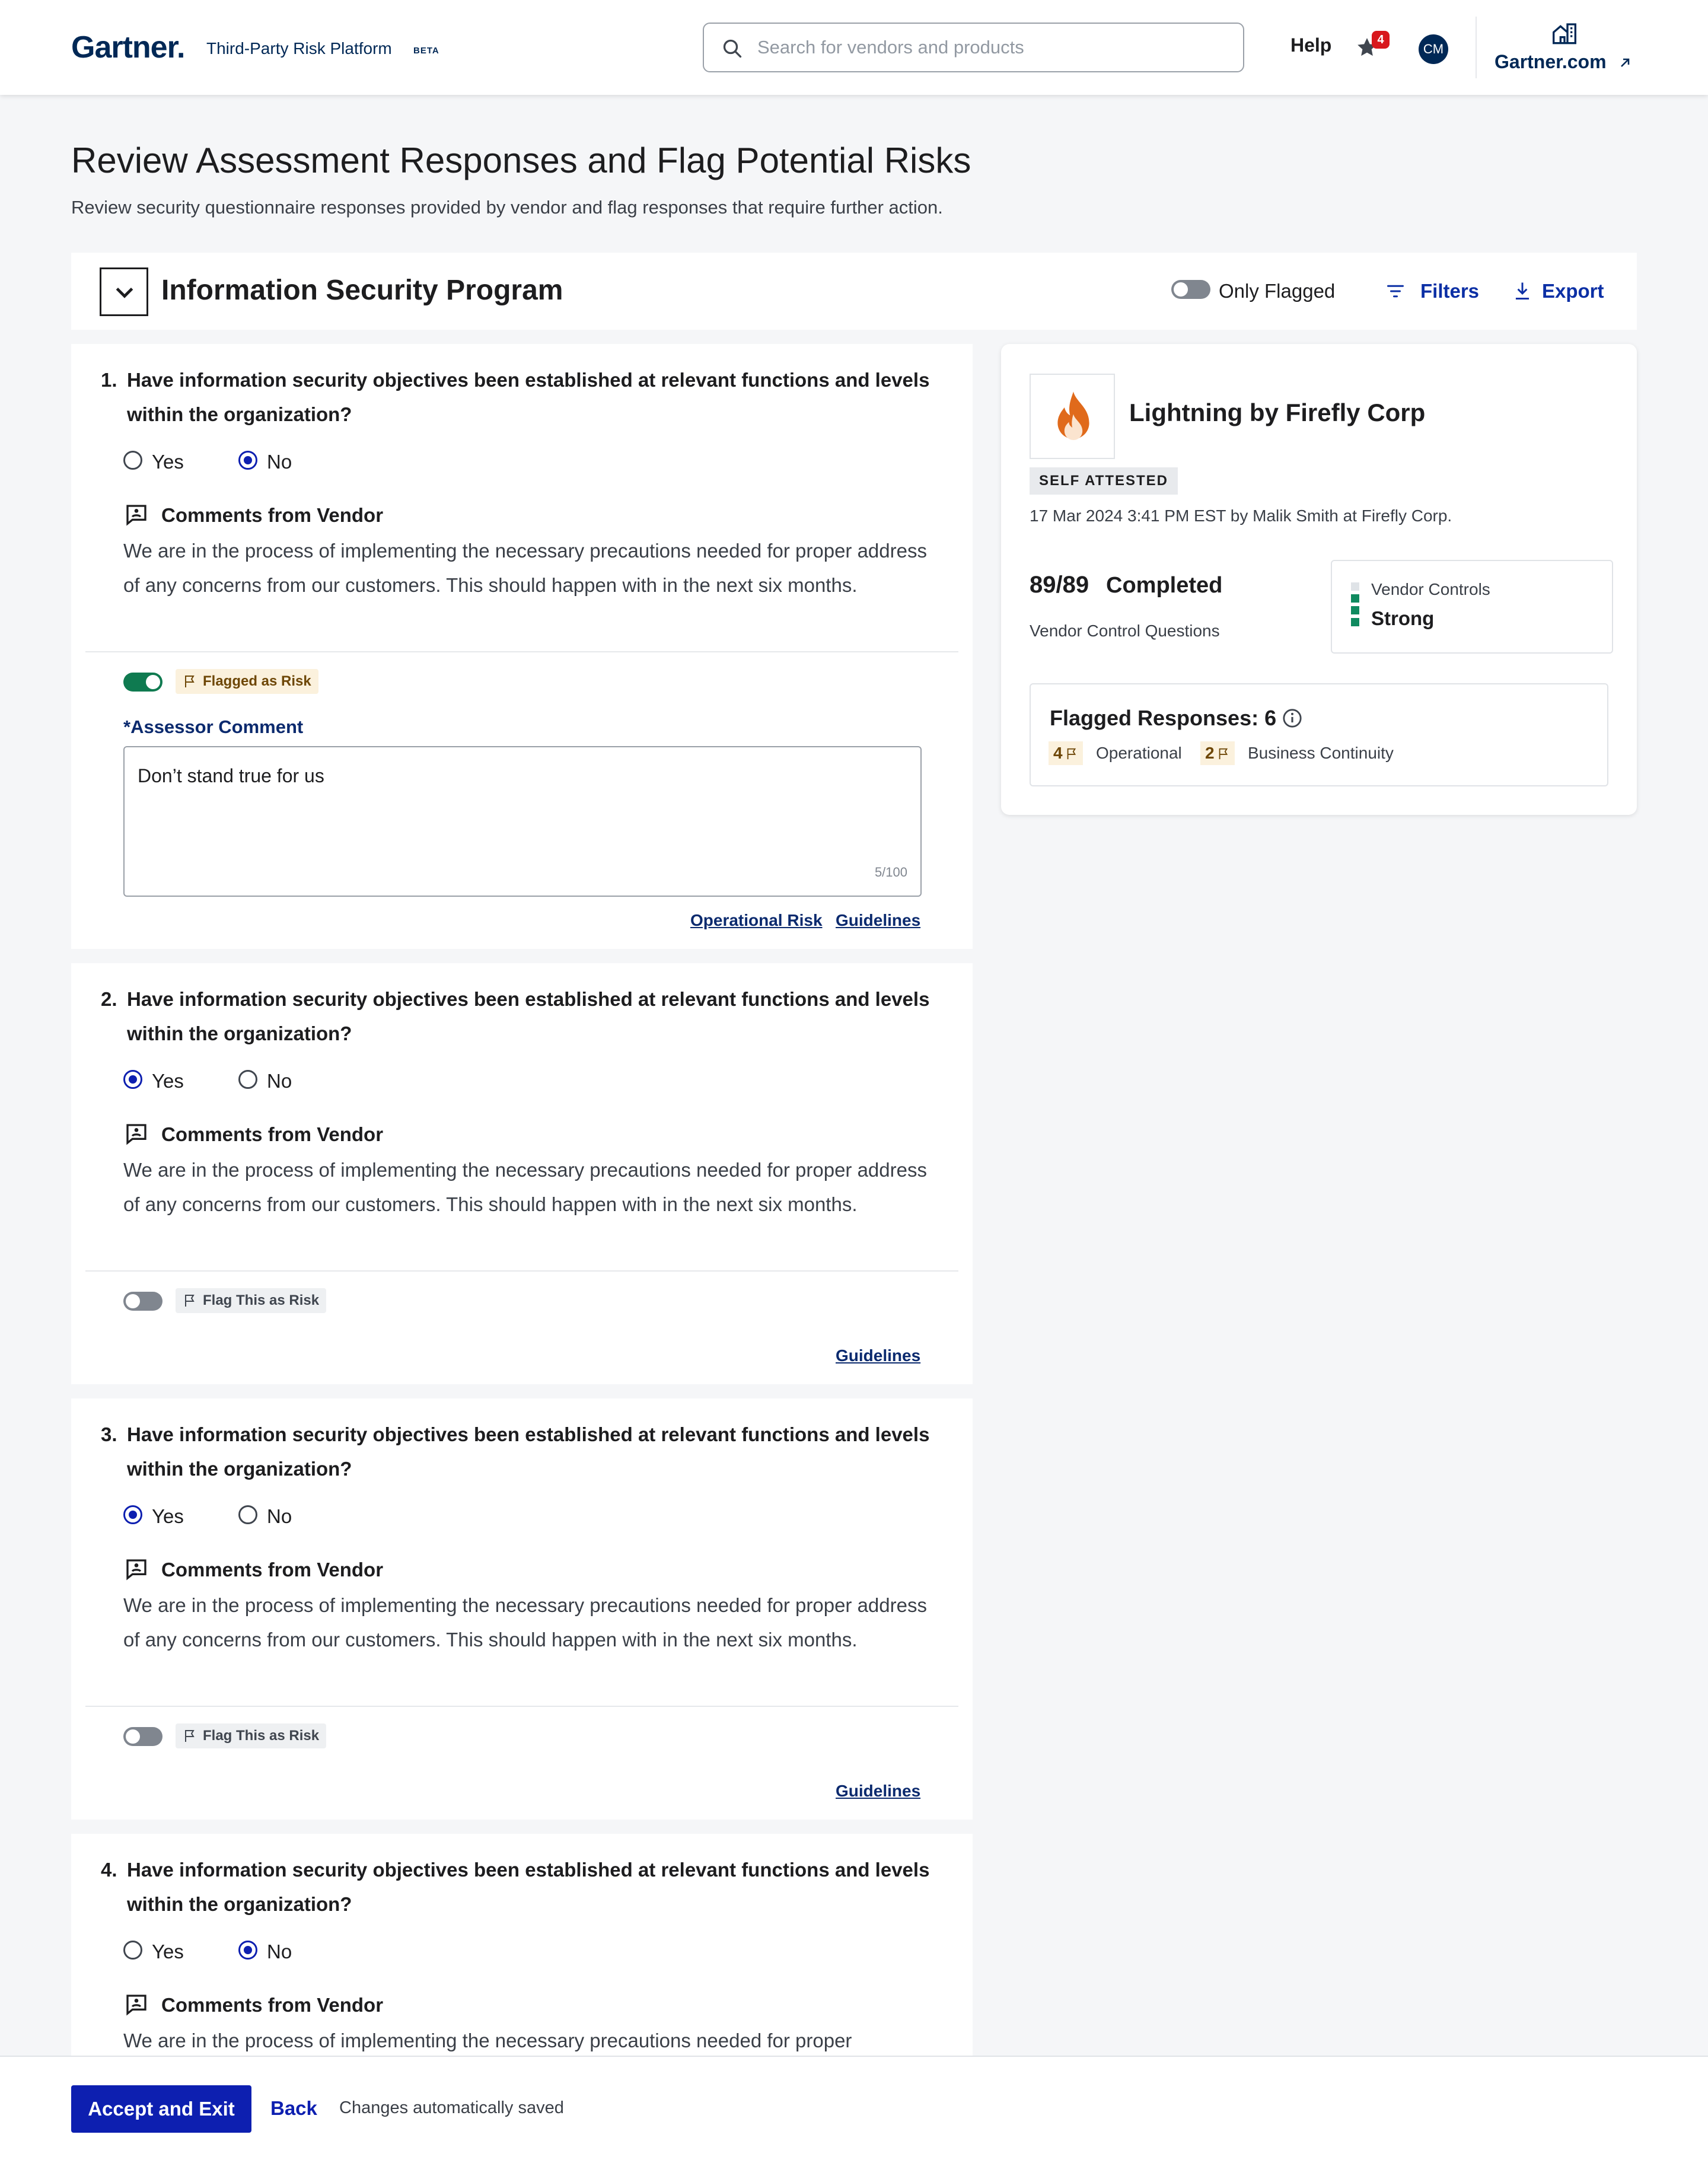 The width and height of the screenshot is (1708, 2160). What do you see at coordinates (1381, 40) in the screenshot?
I see `notification-badge: 4` at bounding box center [1381, 40].